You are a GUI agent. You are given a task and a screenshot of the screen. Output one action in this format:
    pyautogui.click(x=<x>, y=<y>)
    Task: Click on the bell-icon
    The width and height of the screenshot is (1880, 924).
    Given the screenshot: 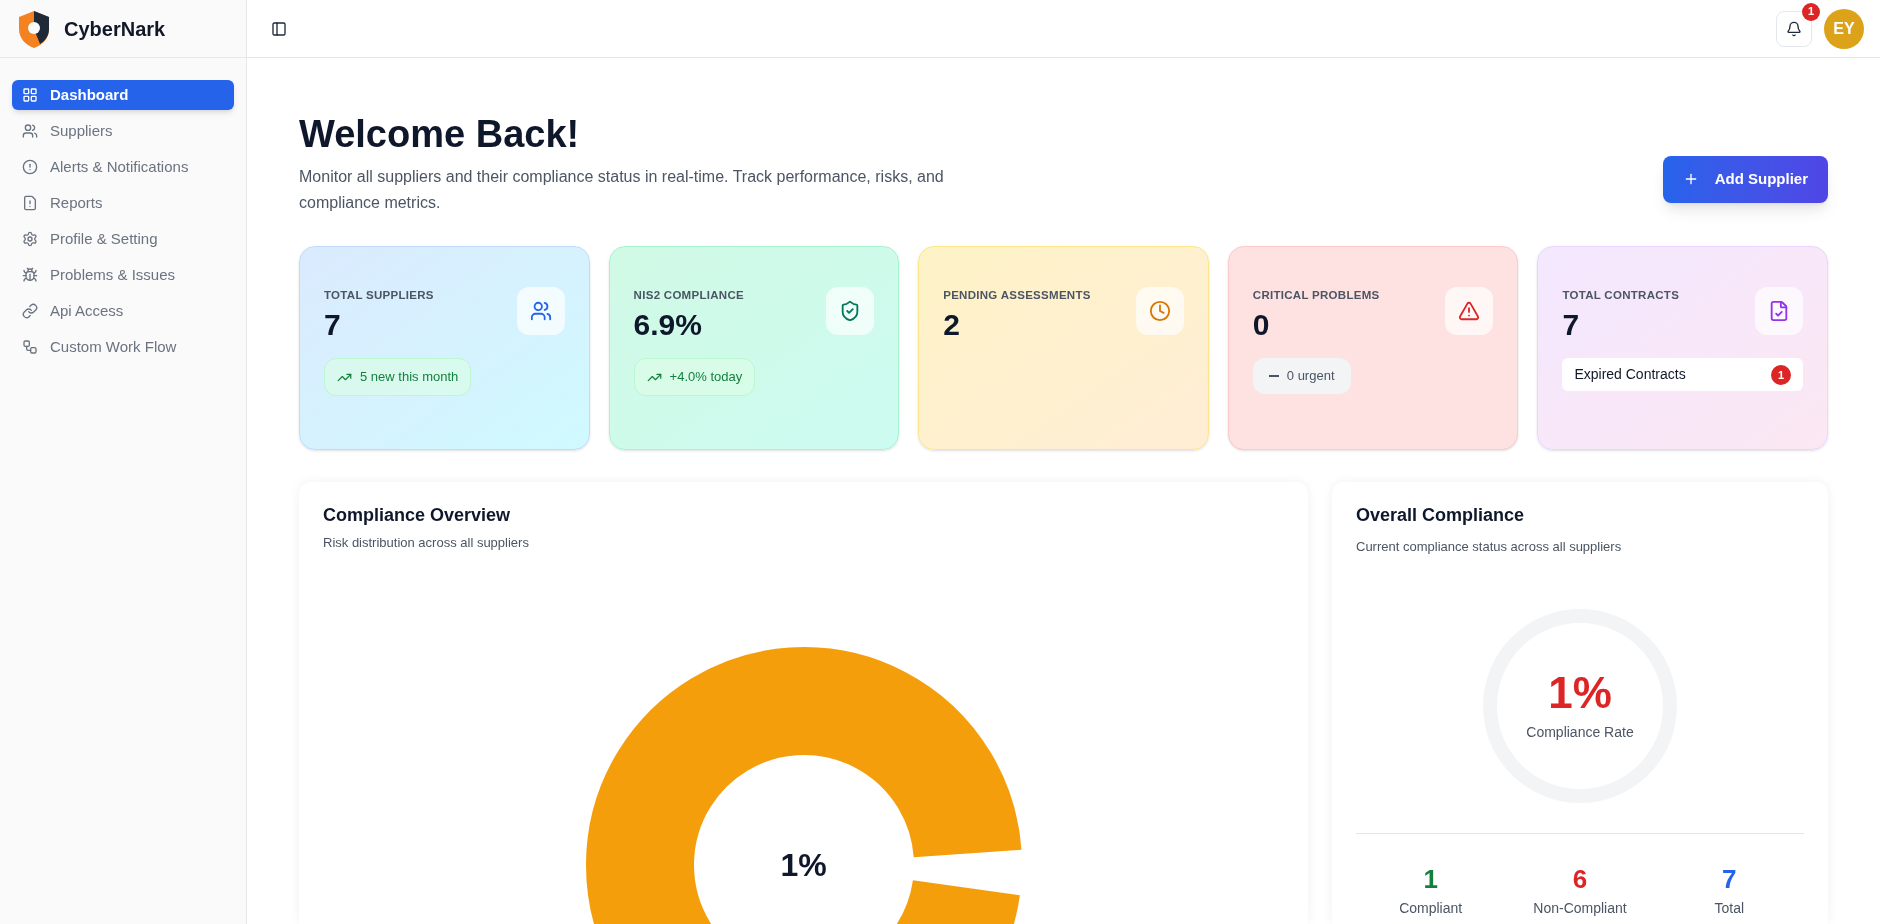 What is the action you would take?
    pyautogui.click(x=1794, y=28)
    